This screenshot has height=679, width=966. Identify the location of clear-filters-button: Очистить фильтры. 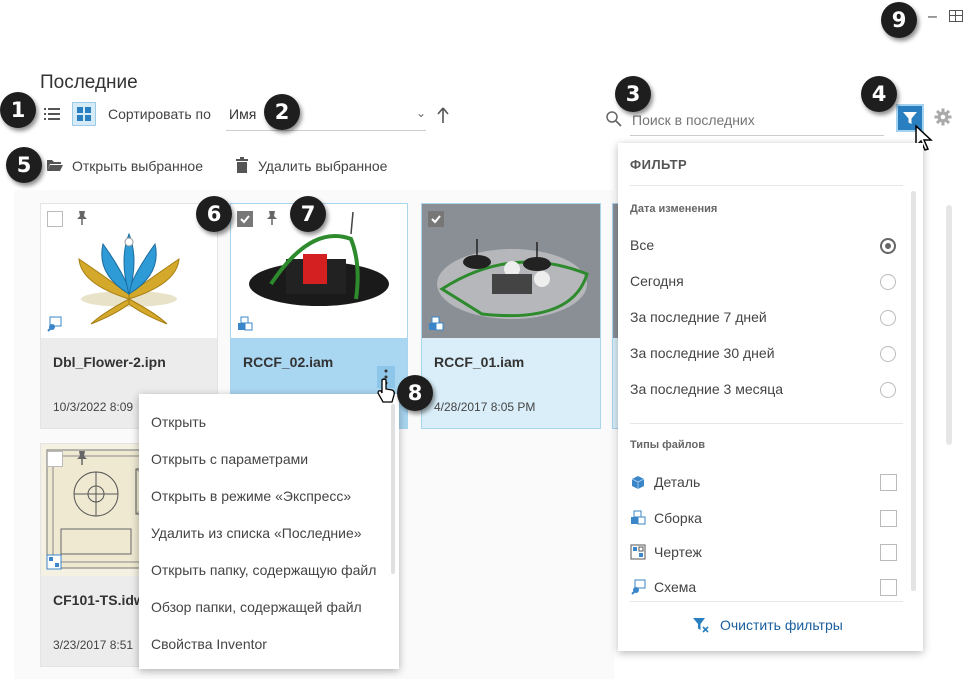
(781, 625).